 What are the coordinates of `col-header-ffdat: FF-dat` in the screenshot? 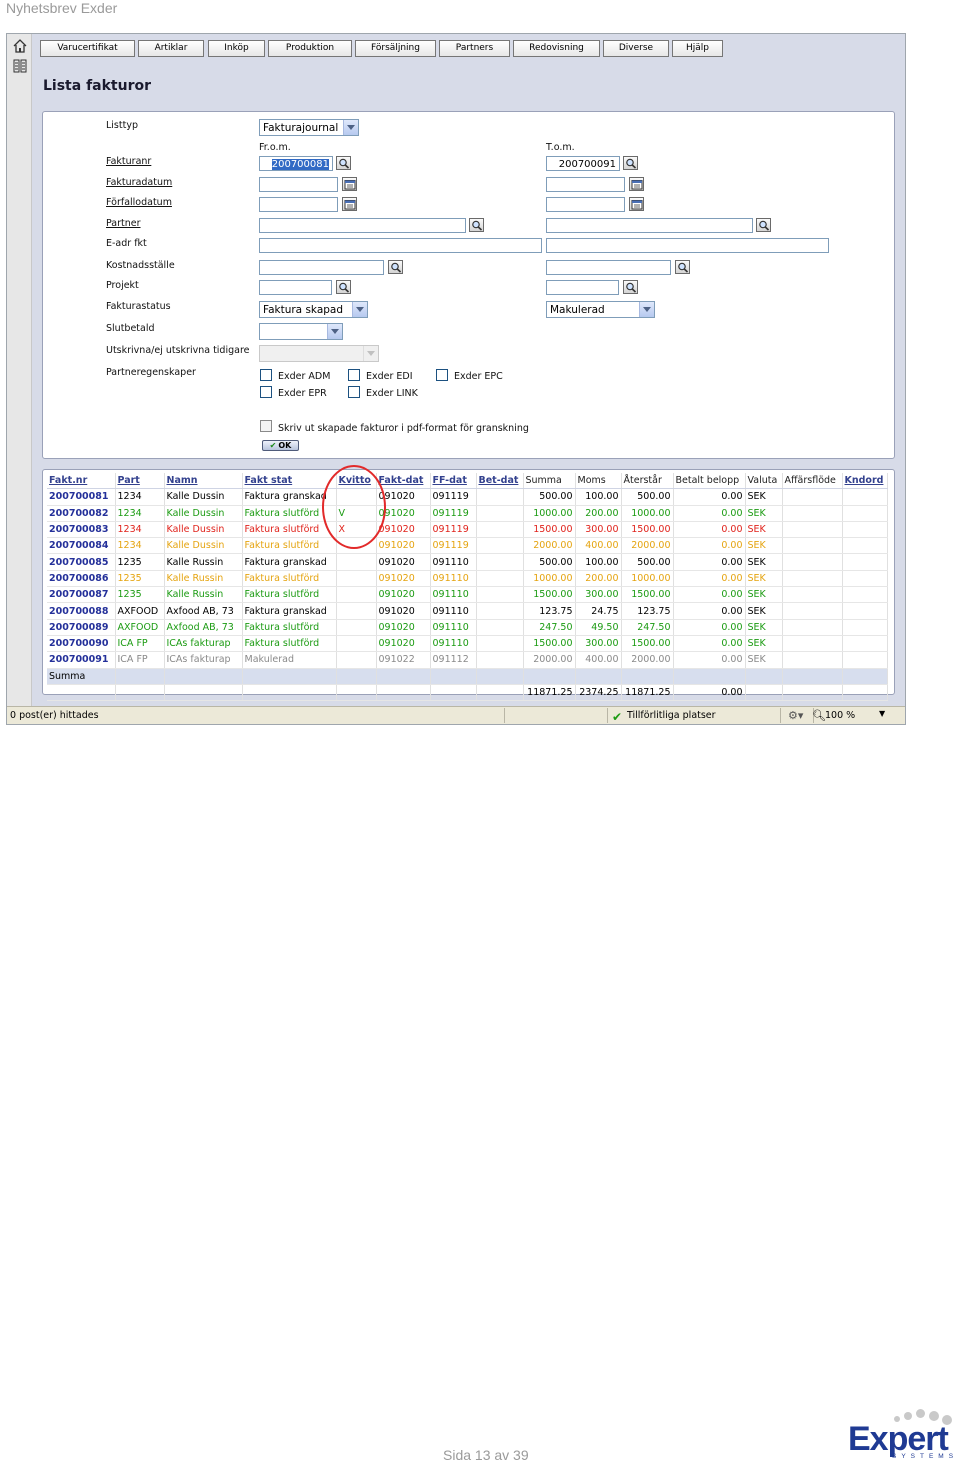 It's located at (453, 481).